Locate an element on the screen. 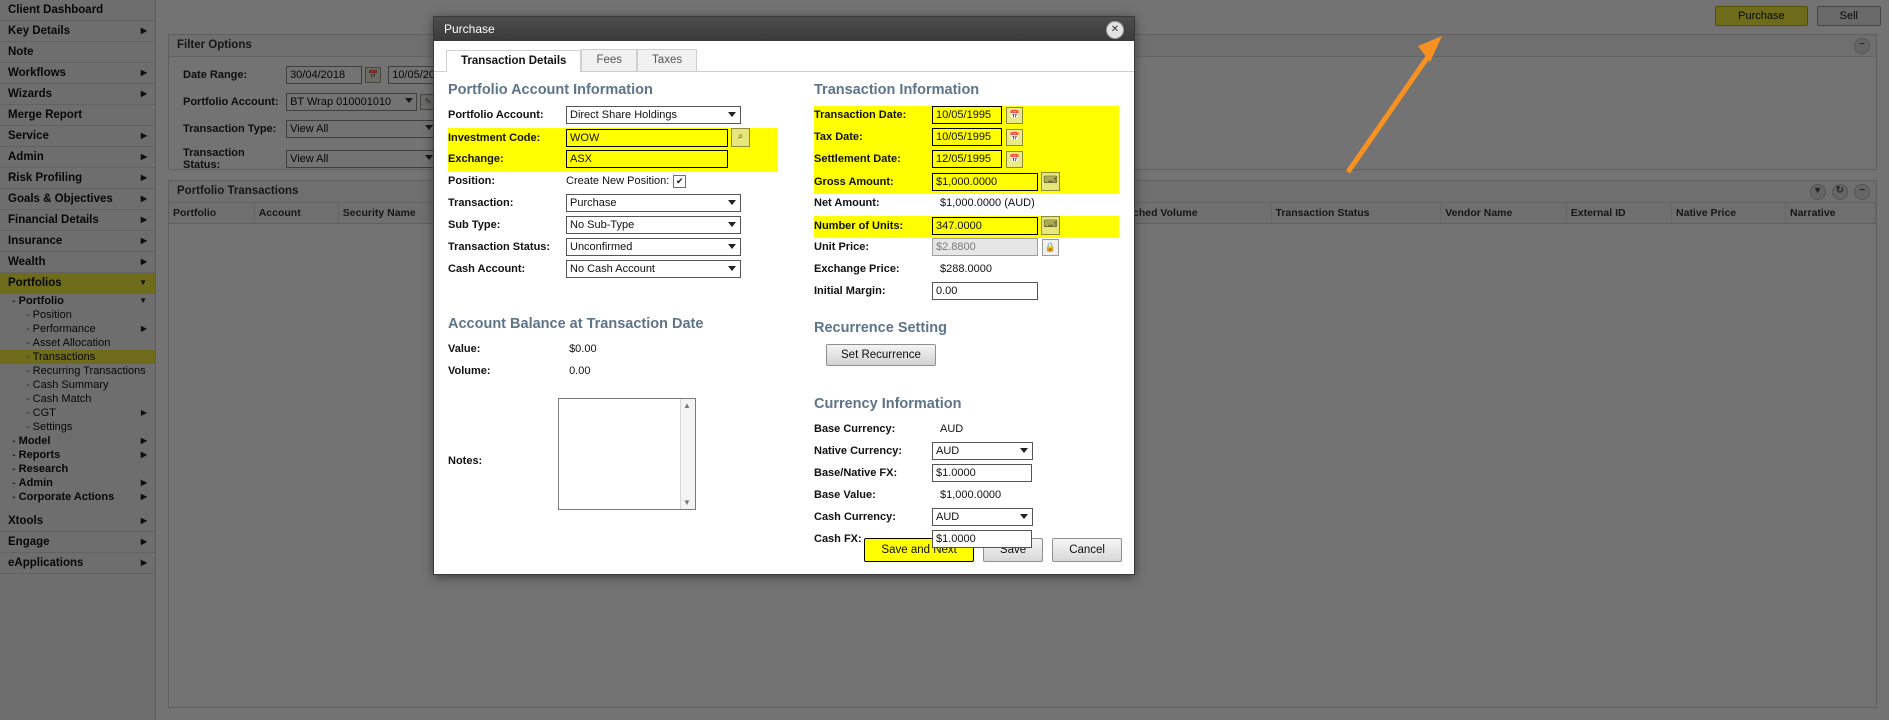 The width and height of the screenshot is (1889, 720). search-icon: ⌕ is located at coordinates (740, 137).